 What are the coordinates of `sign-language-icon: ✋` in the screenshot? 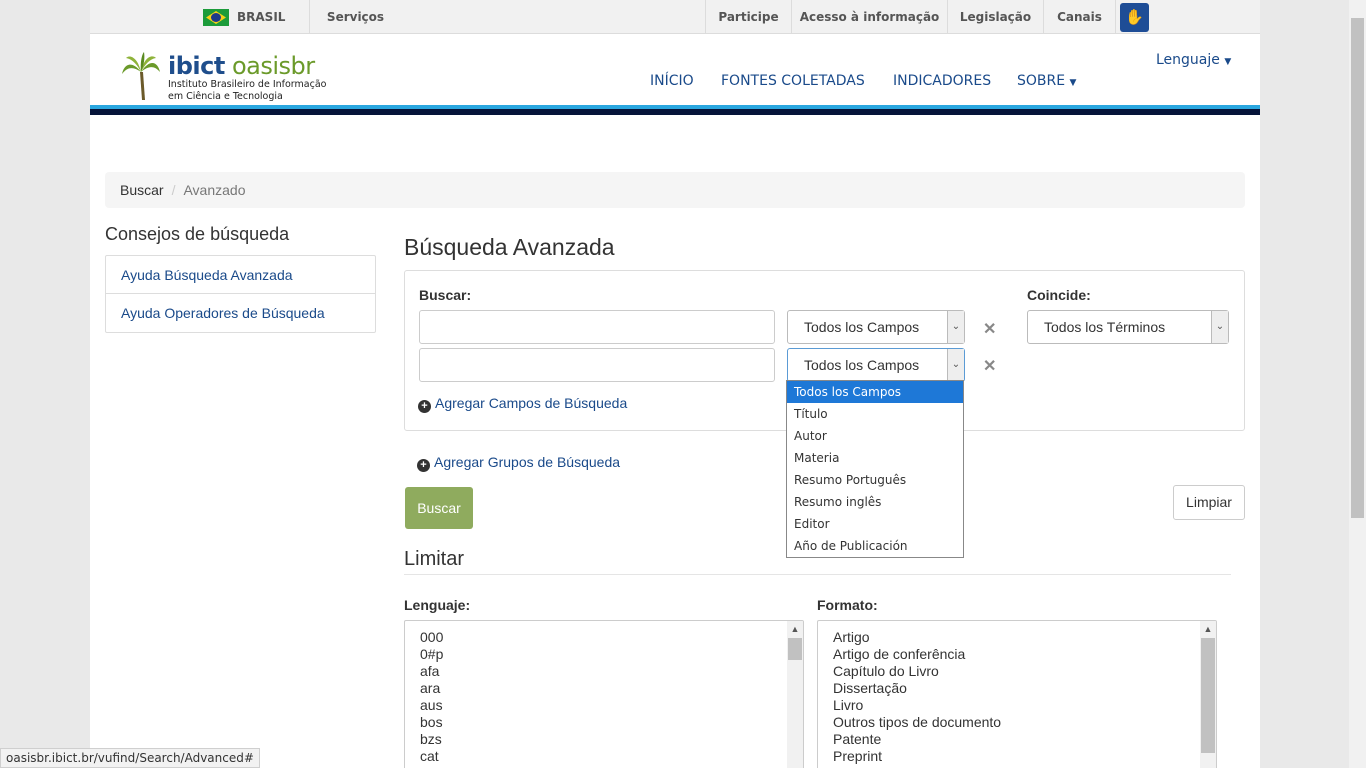 It's located at (1134, 17).